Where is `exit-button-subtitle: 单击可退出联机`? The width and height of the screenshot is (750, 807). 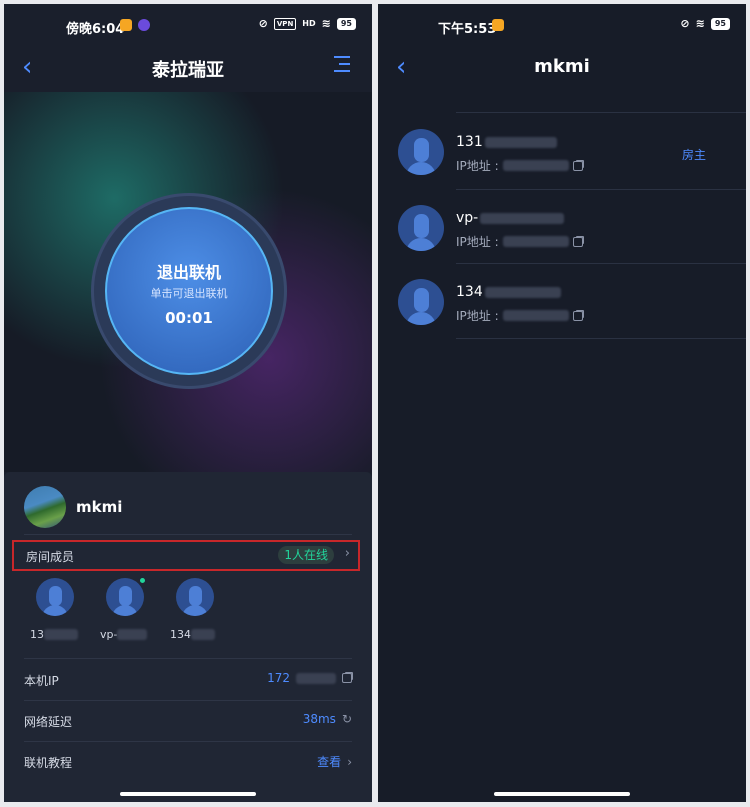 exit-button-subtitle: 单击可退出联机 is located at coordinates (189, 293).